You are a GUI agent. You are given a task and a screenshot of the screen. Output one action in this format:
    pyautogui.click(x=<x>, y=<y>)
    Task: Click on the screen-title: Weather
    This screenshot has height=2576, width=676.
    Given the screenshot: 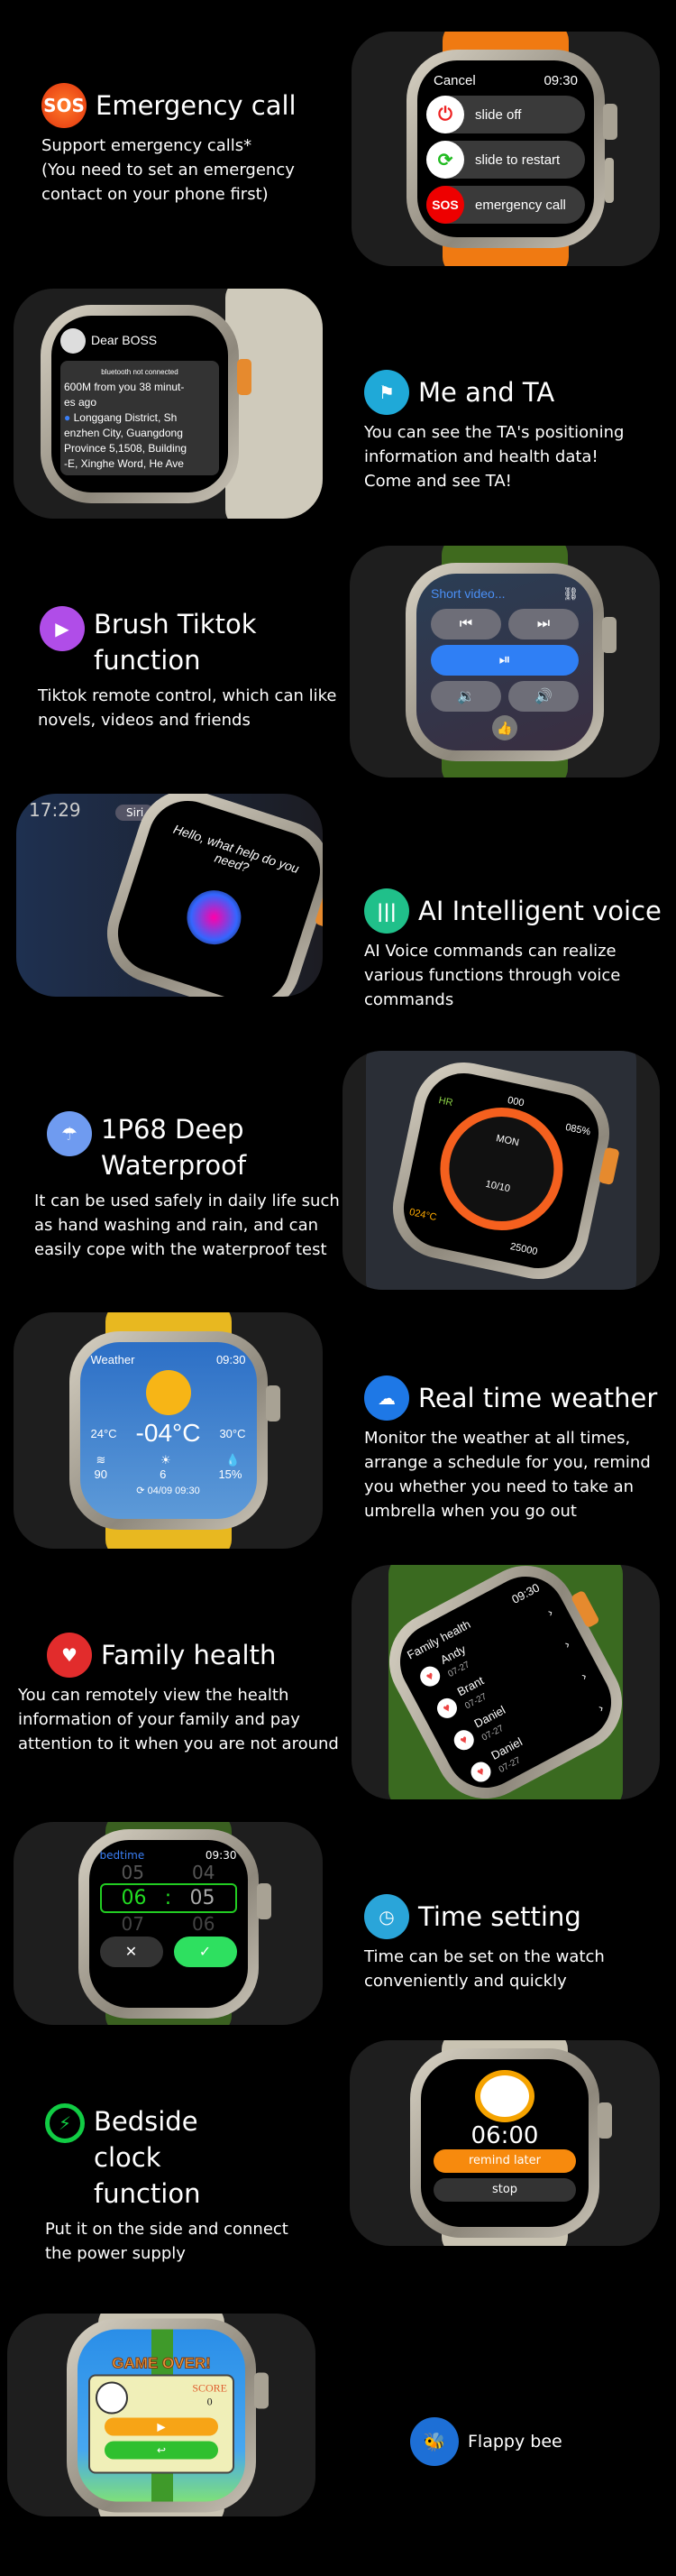 What is the action you would take?
    pyautogui.click(x=112, y=1359)
    